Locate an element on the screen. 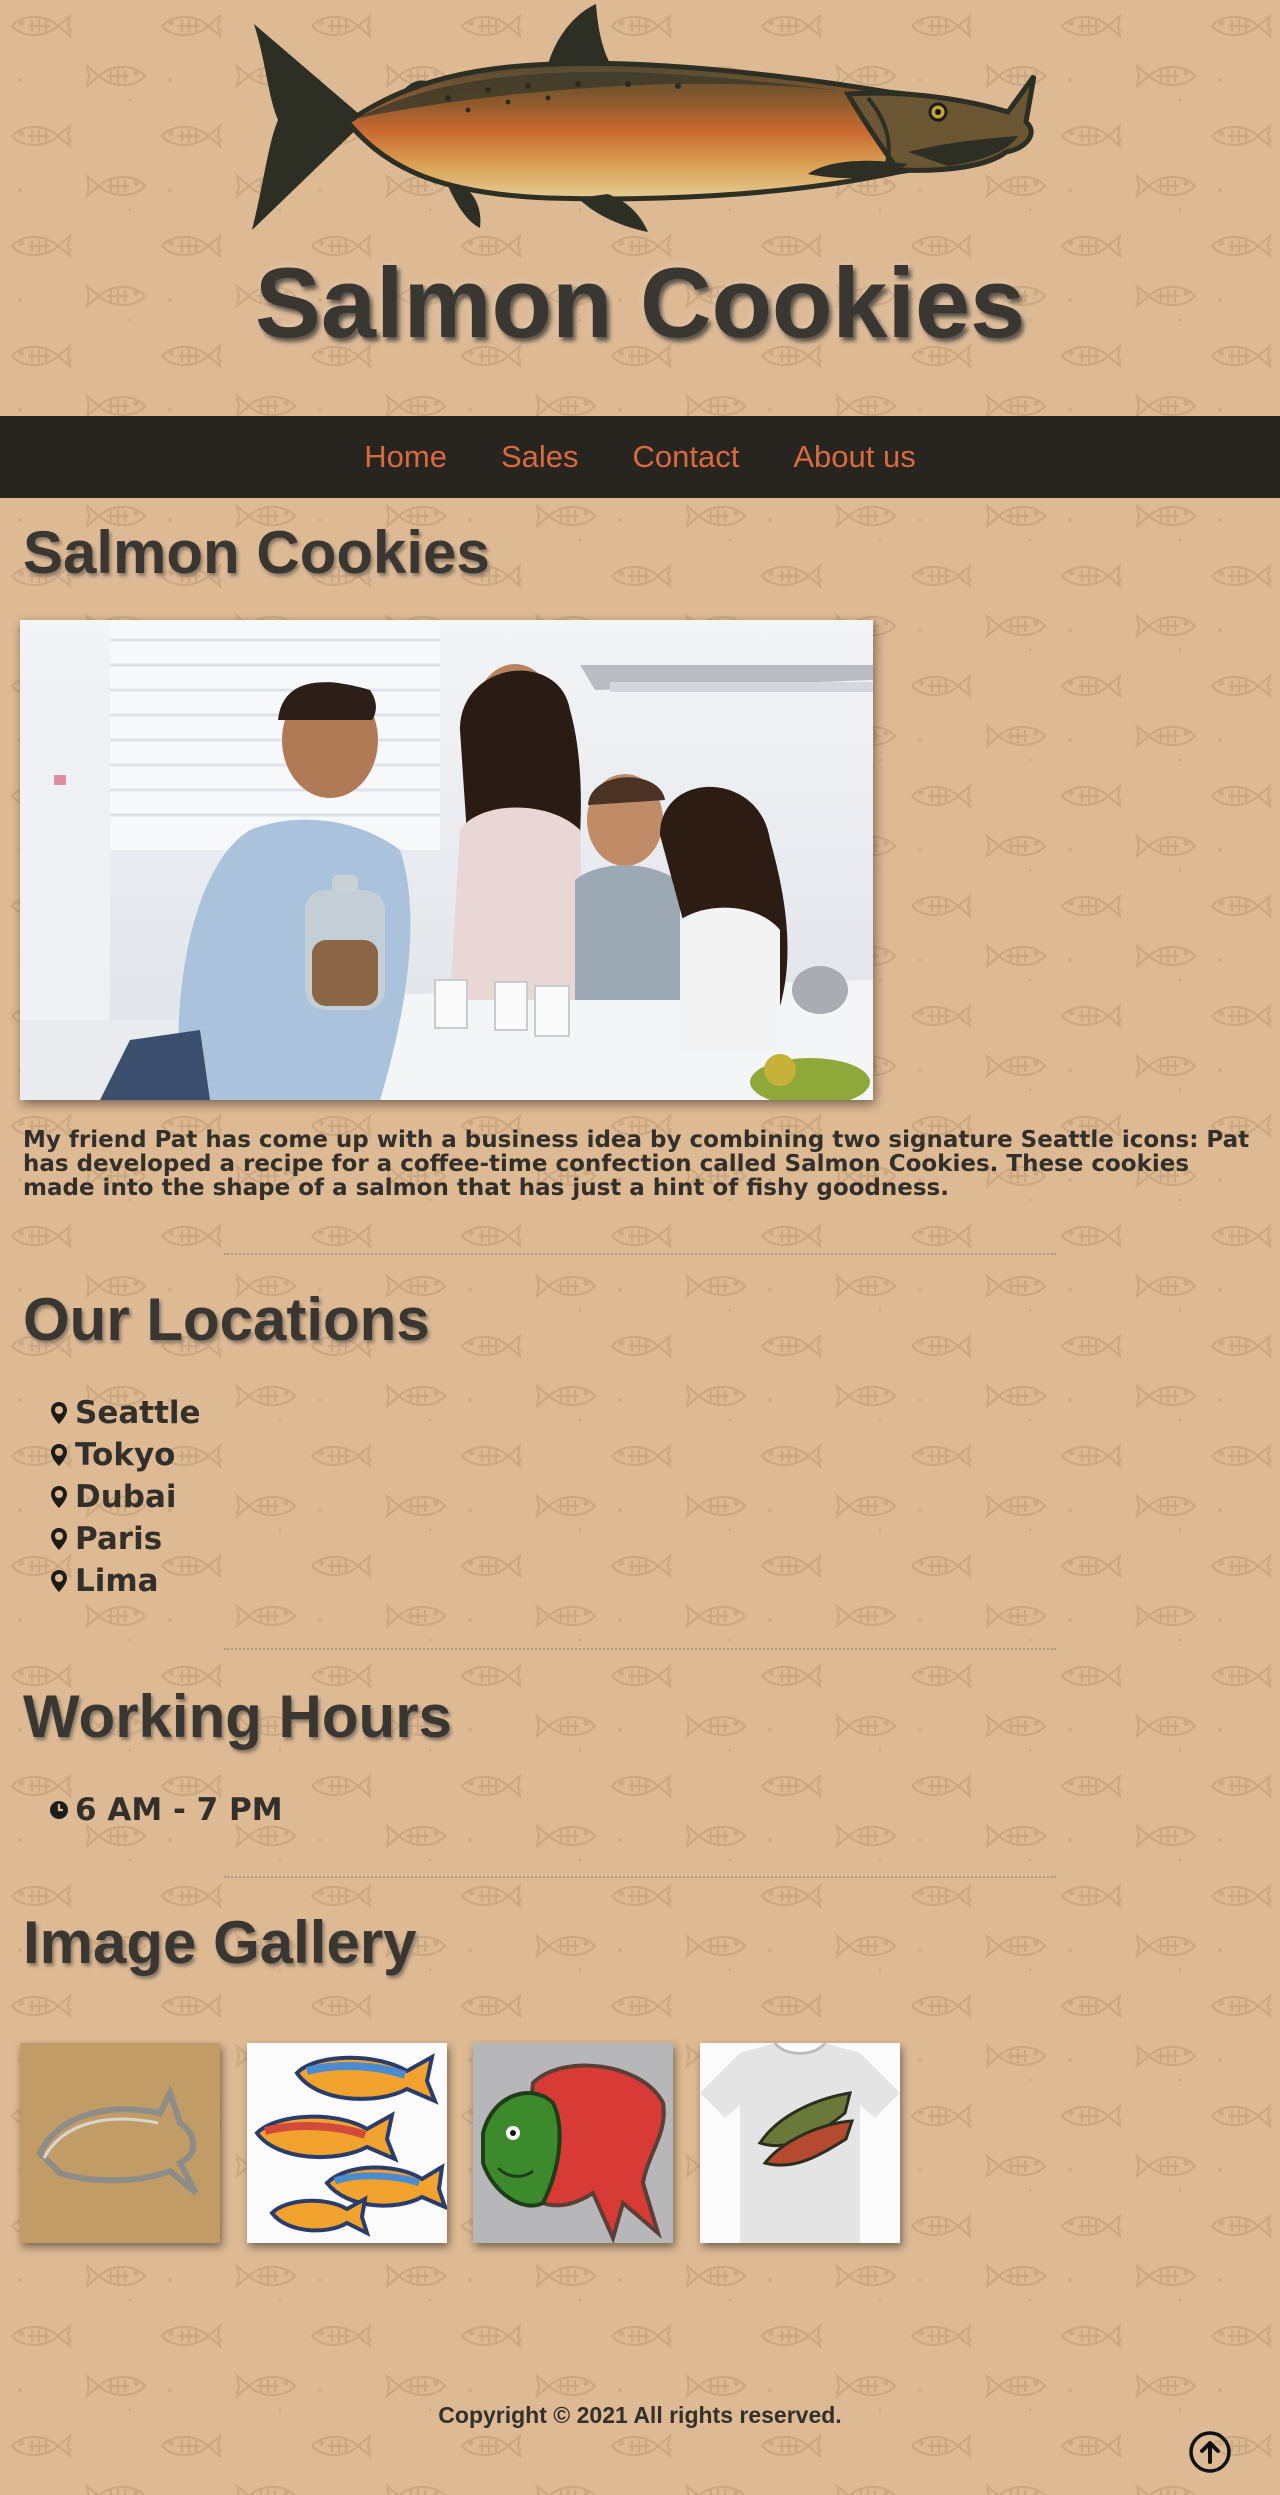  location-name: Seattle is located at coordinates (138, 1413).